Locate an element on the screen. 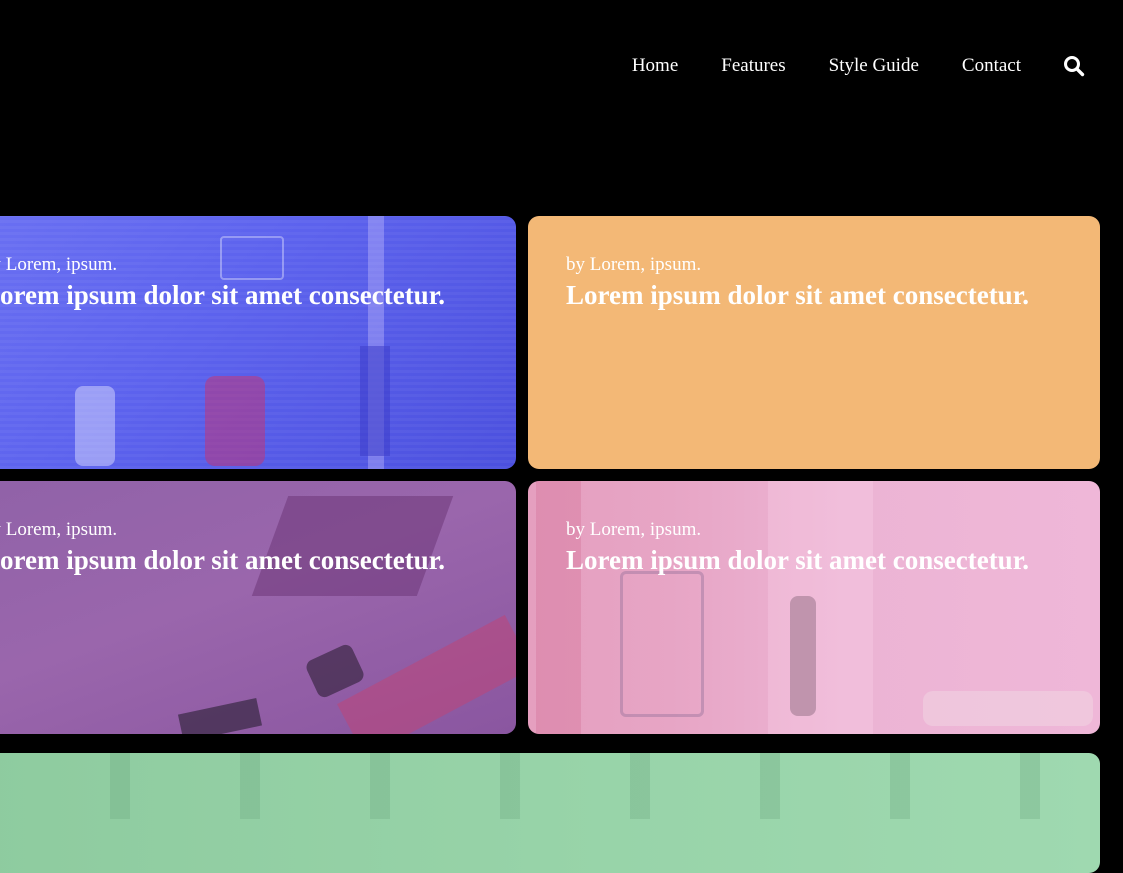 This screenshot has height=873, width=1123. nav-link-style-guide: Style Guide is located at coordinates (874, 66).